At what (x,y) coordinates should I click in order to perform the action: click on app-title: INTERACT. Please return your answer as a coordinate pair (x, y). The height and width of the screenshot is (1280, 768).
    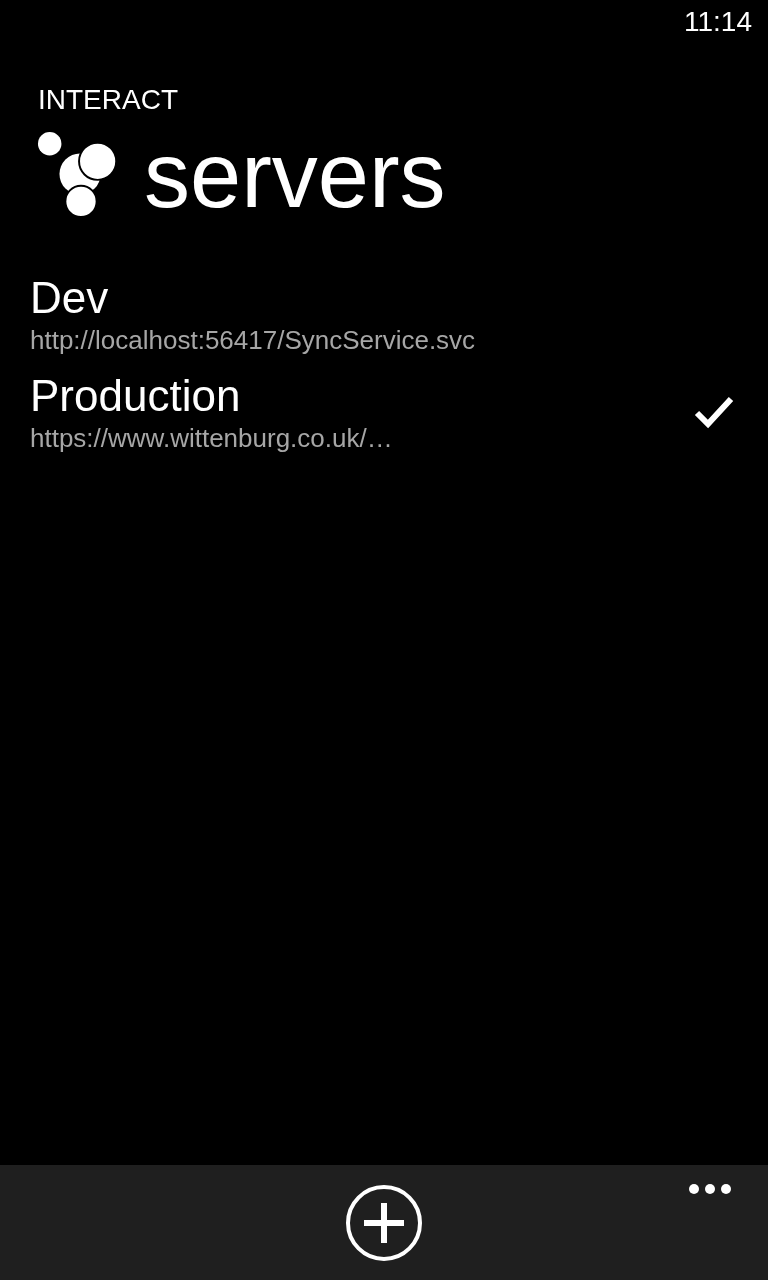
    Looking at the image, I should click on (108, 100).